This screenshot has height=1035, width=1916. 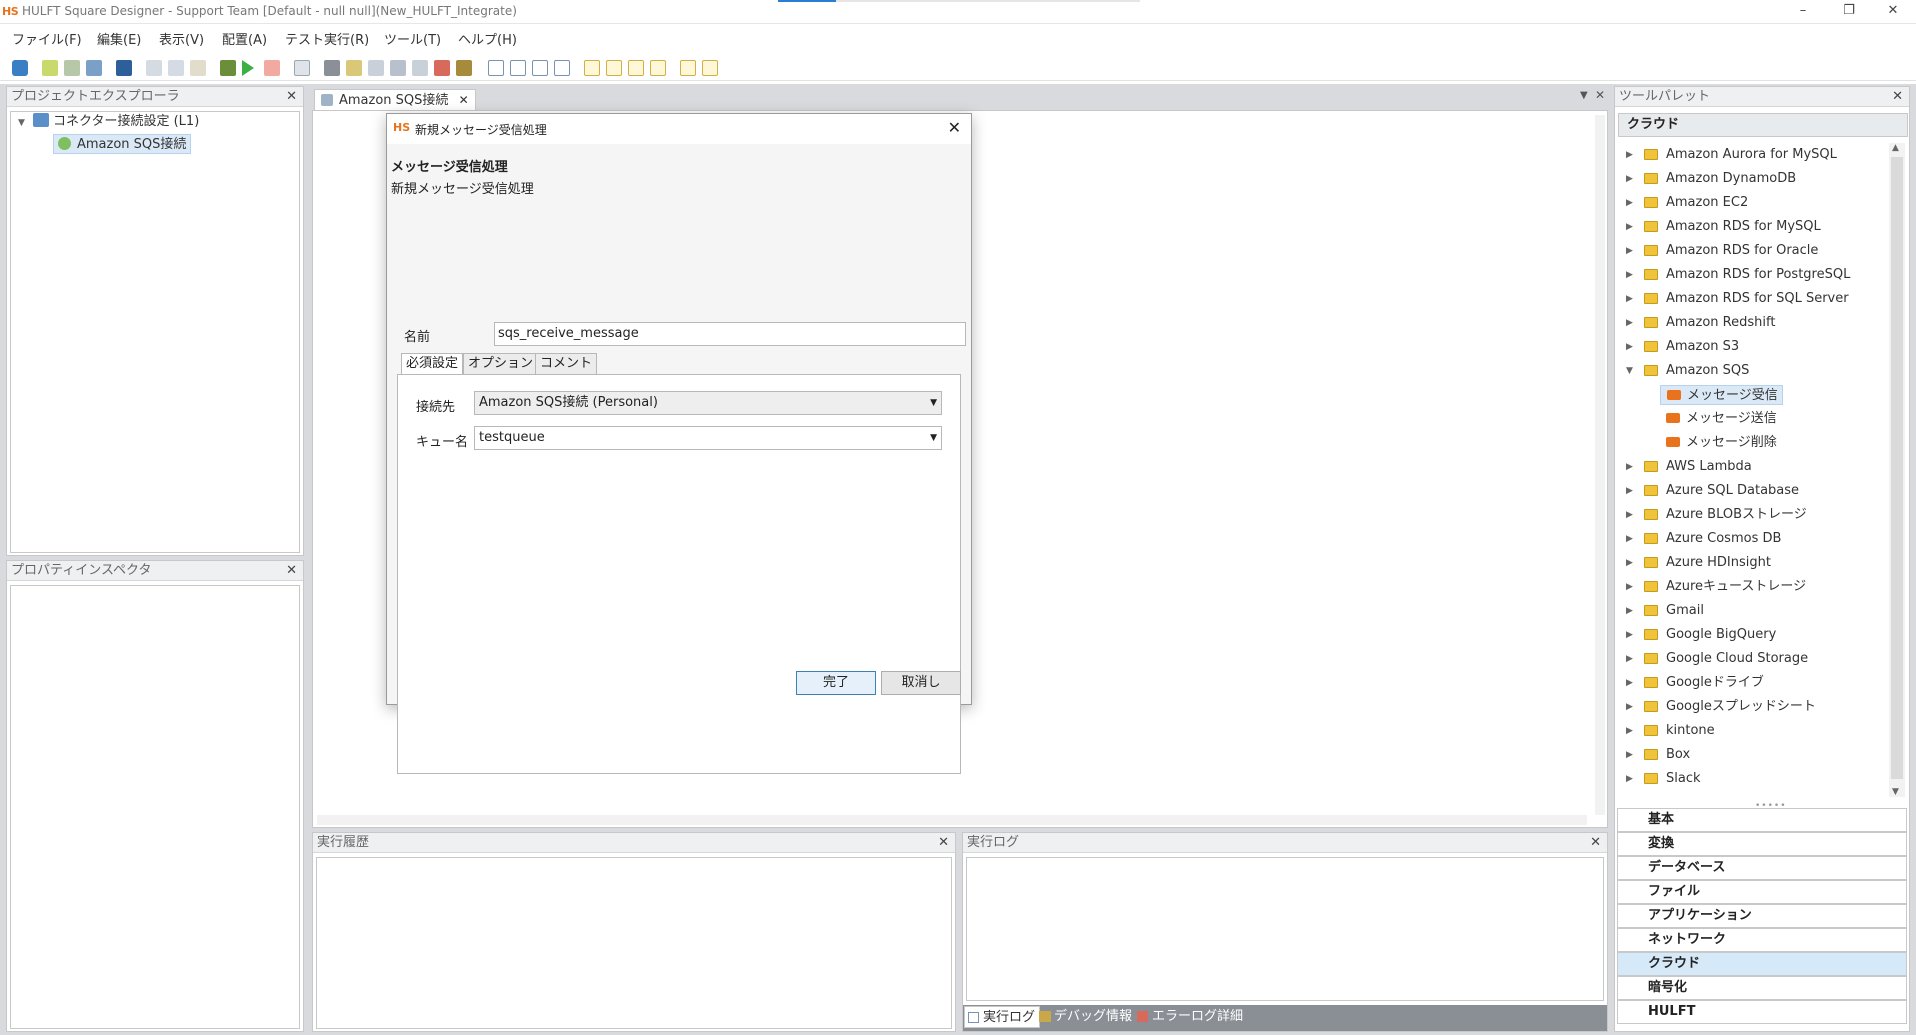 What do you see at coordinates (1752, 299) in the screenshot?
I see `palette-item: ▶ Amazon RDS for SQL Server` at bounding box center [1752, 299].